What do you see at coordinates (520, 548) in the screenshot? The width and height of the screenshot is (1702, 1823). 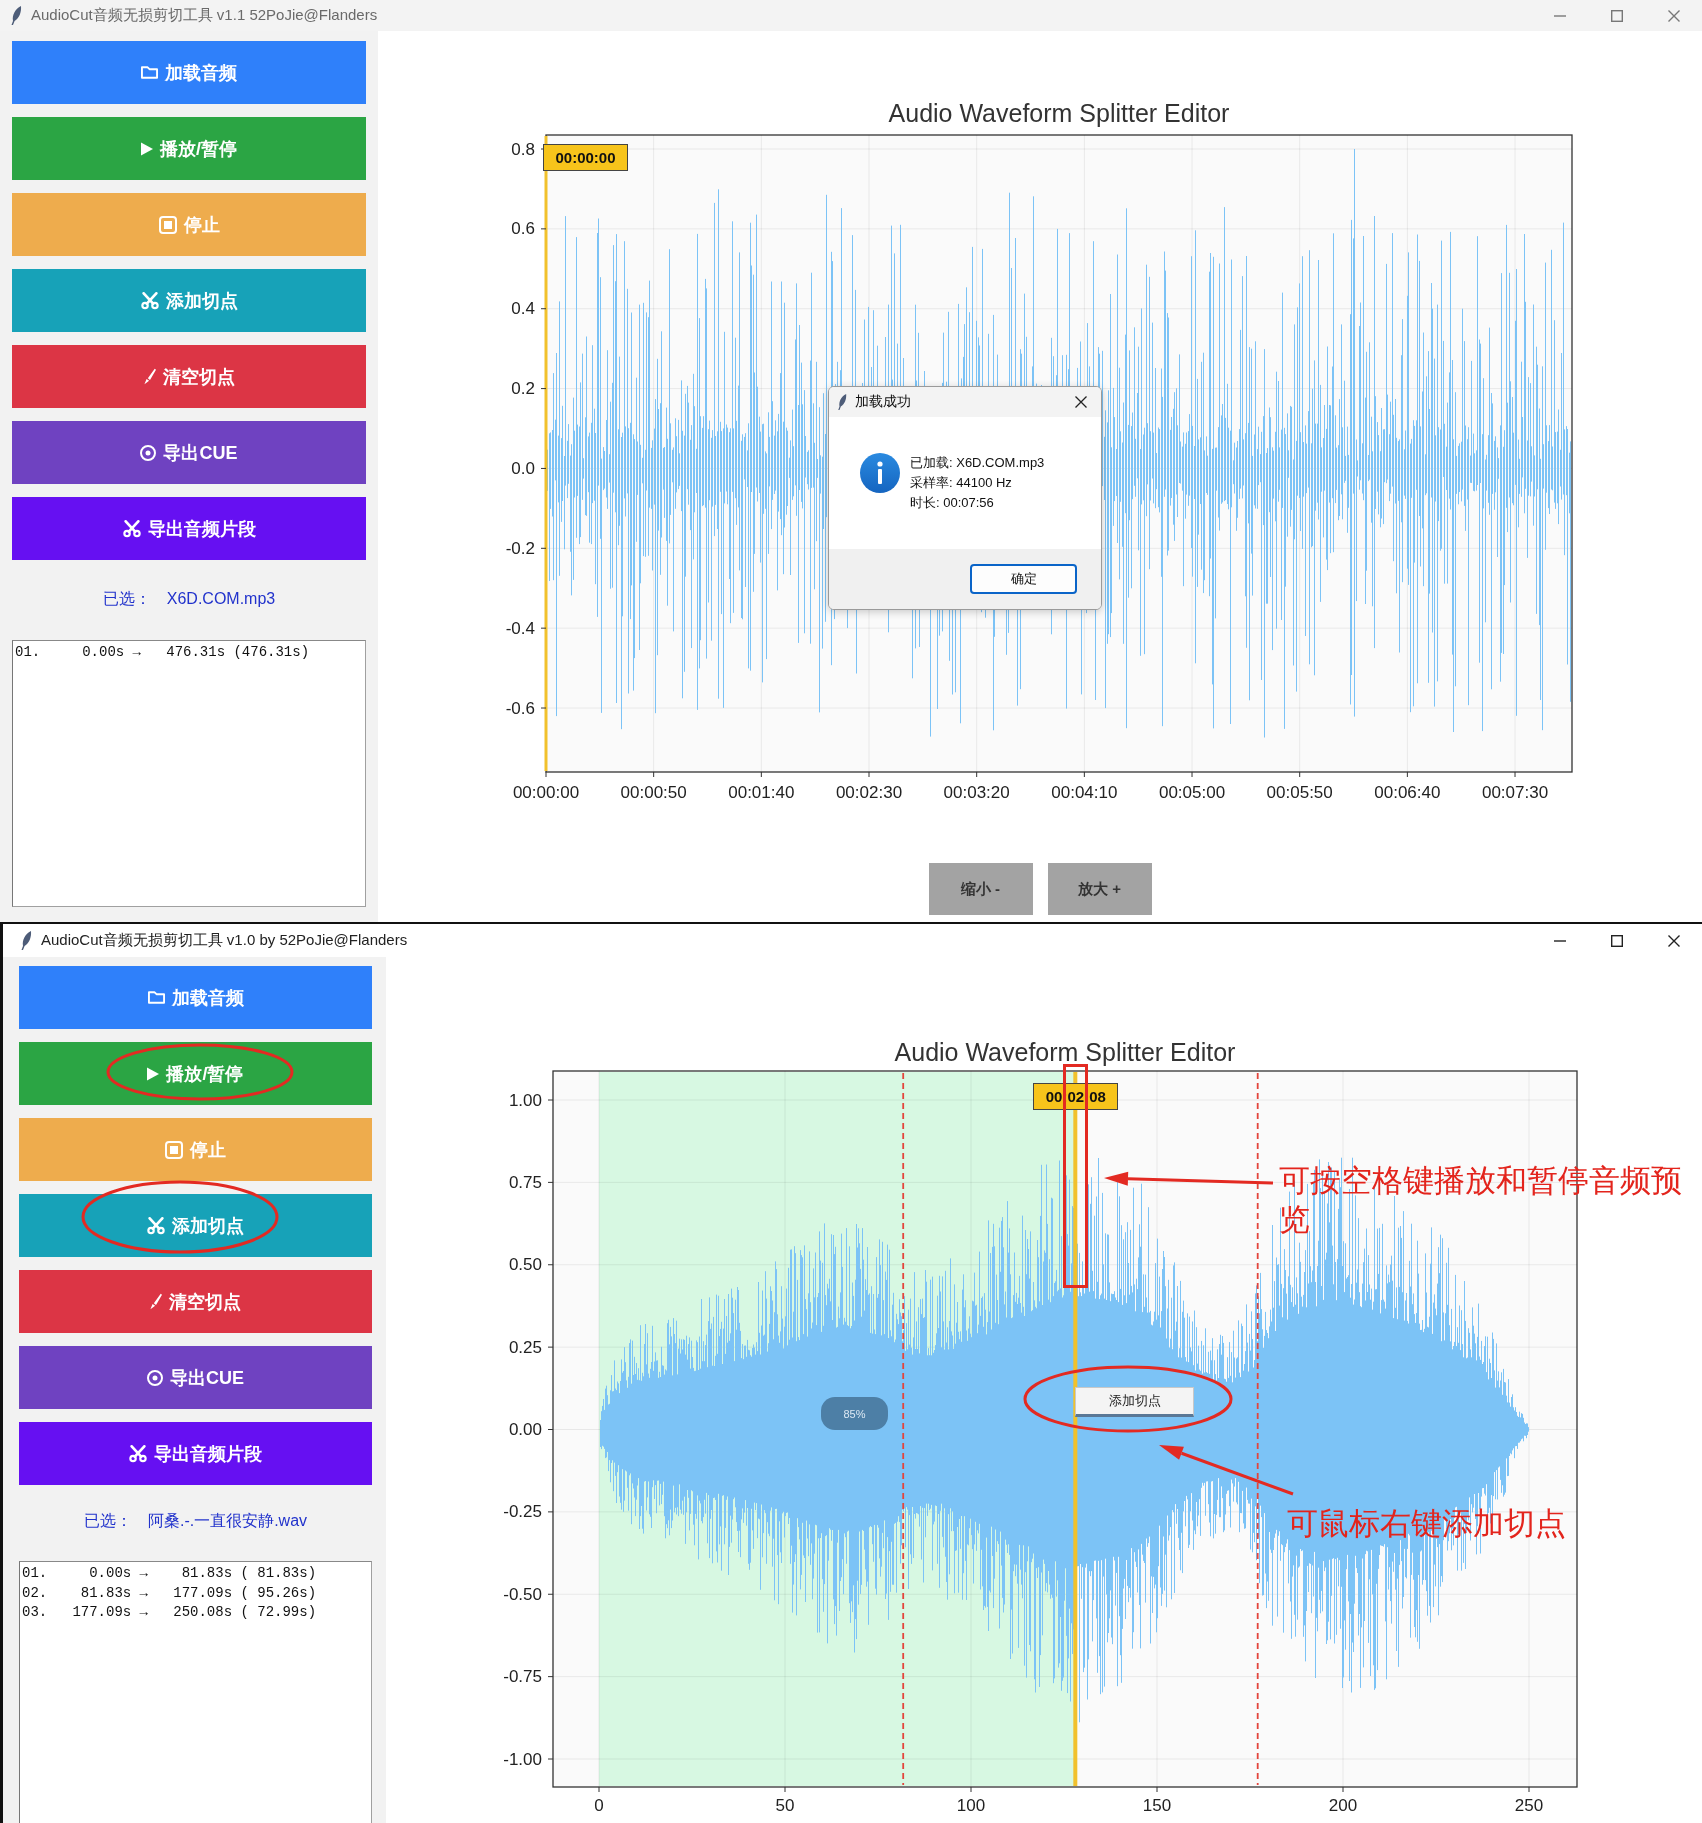 I see `y-tick-label: -0.2` at bounding box center [520, 548].